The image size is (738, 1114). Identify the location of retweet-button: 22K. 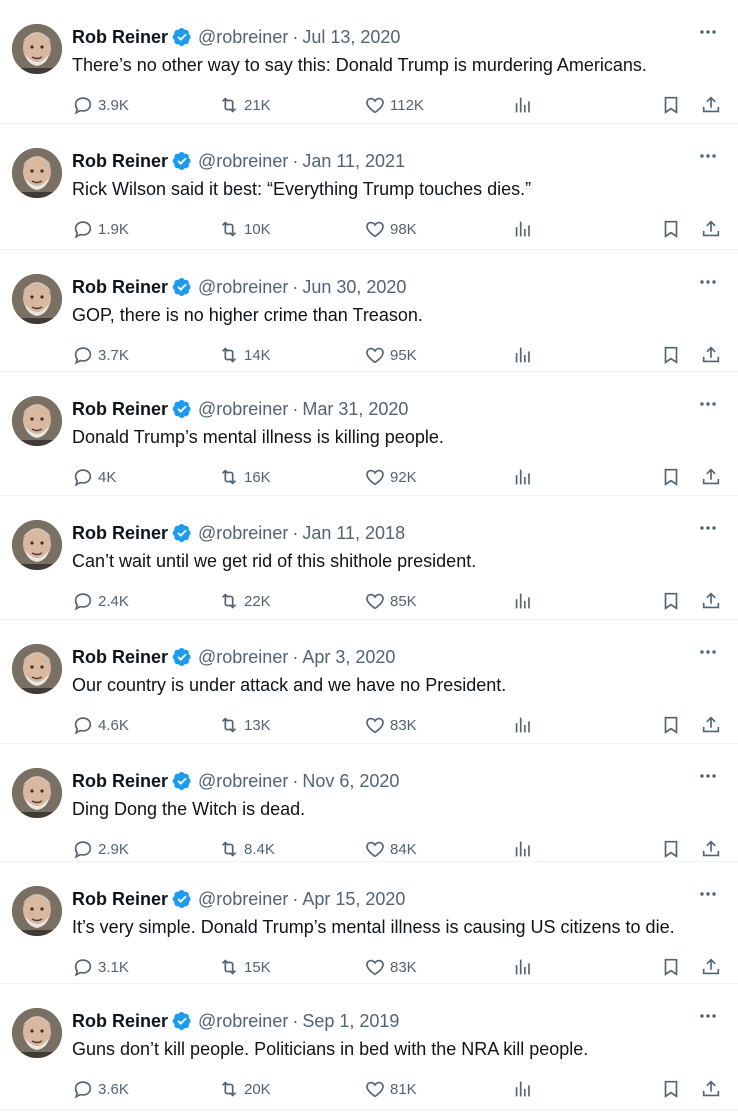
(244, 601).